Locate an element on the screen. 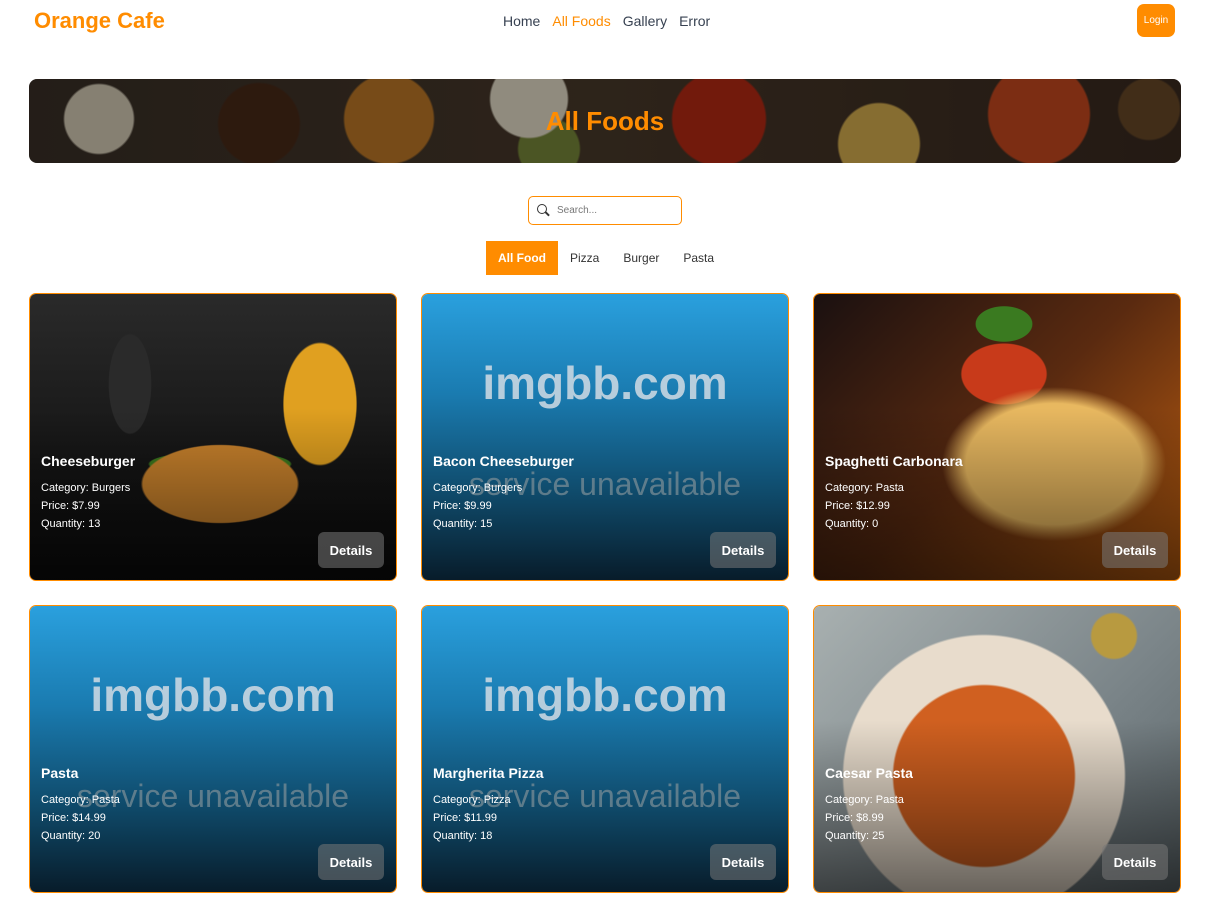  login-button: Login is located at coordinates (1156, 20).